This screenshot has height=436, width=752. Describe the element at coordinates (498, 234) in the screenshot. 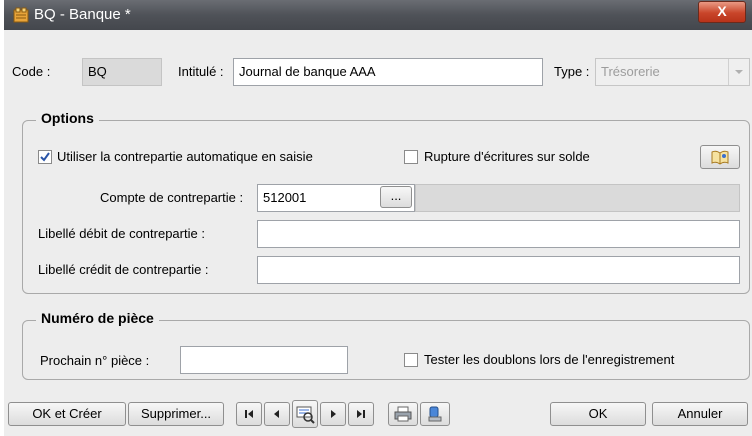

I see `libelle-debit-field` at that location.